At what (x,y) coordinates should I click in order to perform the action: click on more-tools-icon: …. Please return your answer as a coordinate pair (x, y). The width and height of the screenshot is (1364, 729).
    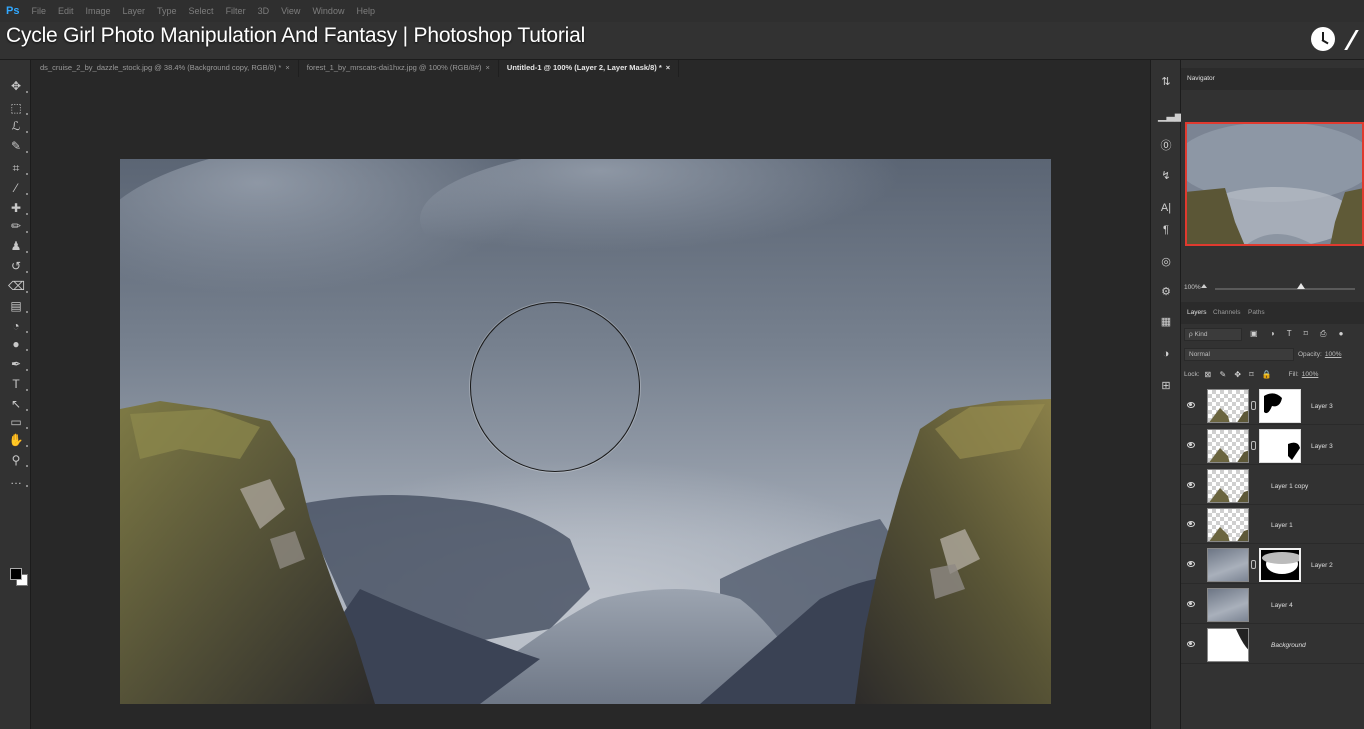
    Looking at the image, I should click on (18, 480).